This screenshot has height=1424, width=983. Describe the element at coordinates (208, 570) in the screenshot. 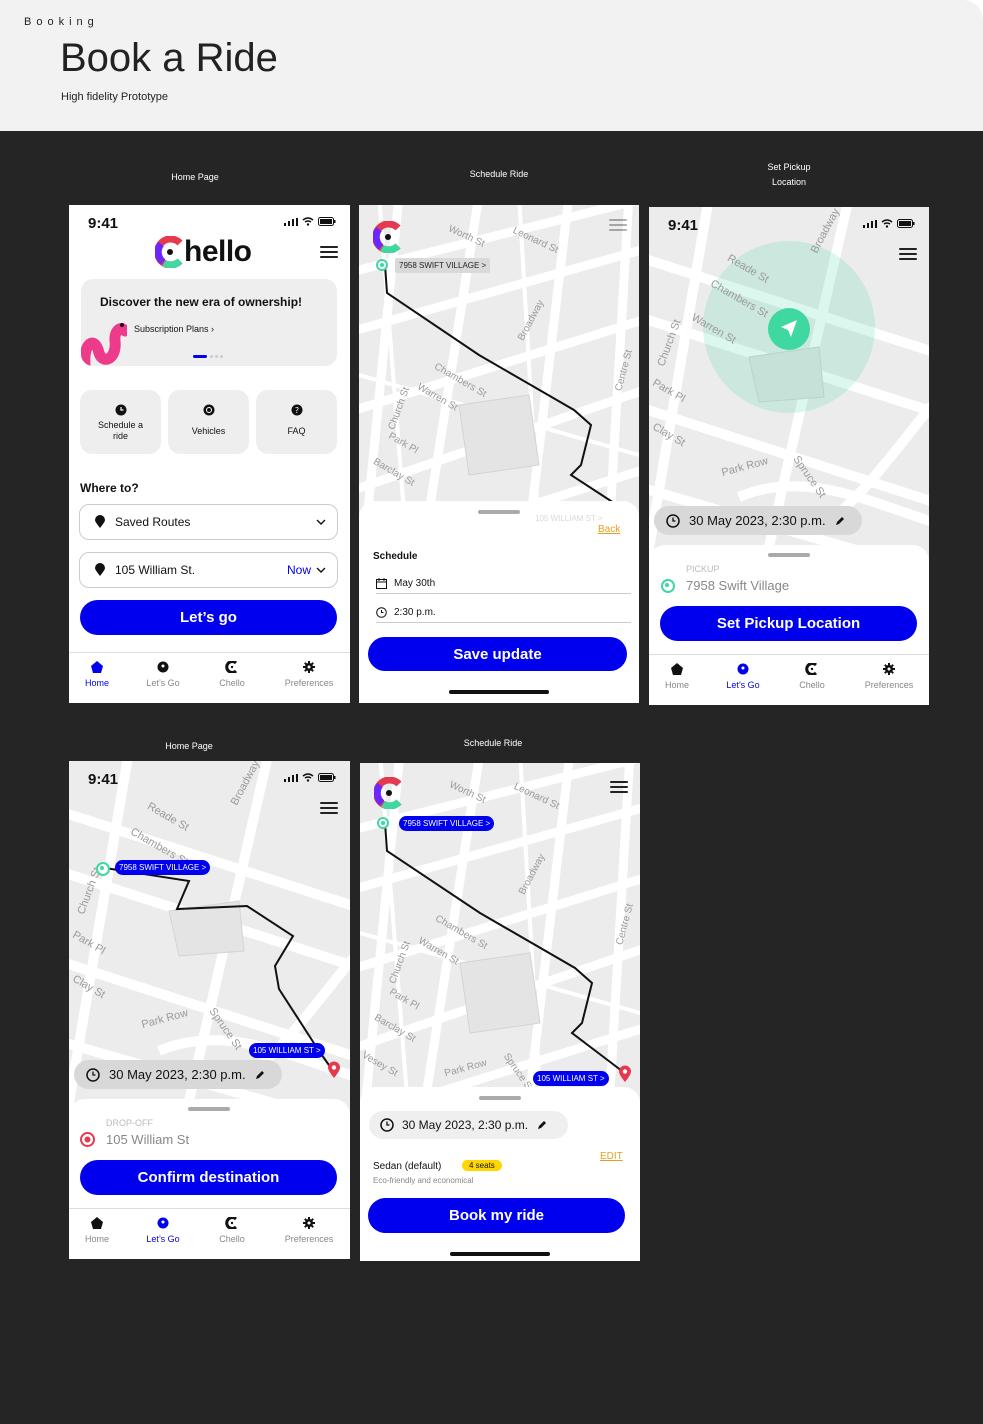

I see `destination-field: 105 William St. Now` at that location.